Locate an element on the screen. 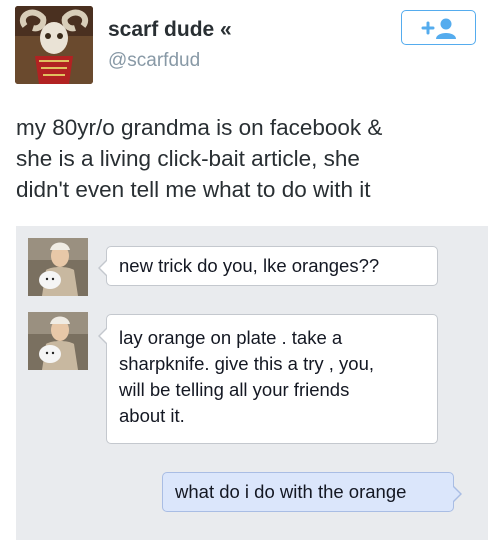  ram-skull-avatar-image is located at coordinates (54, 45).